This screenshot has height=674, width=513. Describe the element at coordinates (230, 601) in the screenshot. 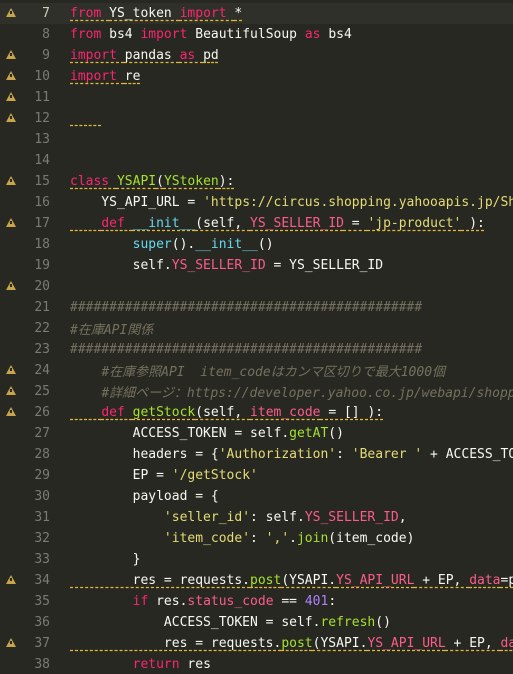

I see `code-token: status_code` at that location.